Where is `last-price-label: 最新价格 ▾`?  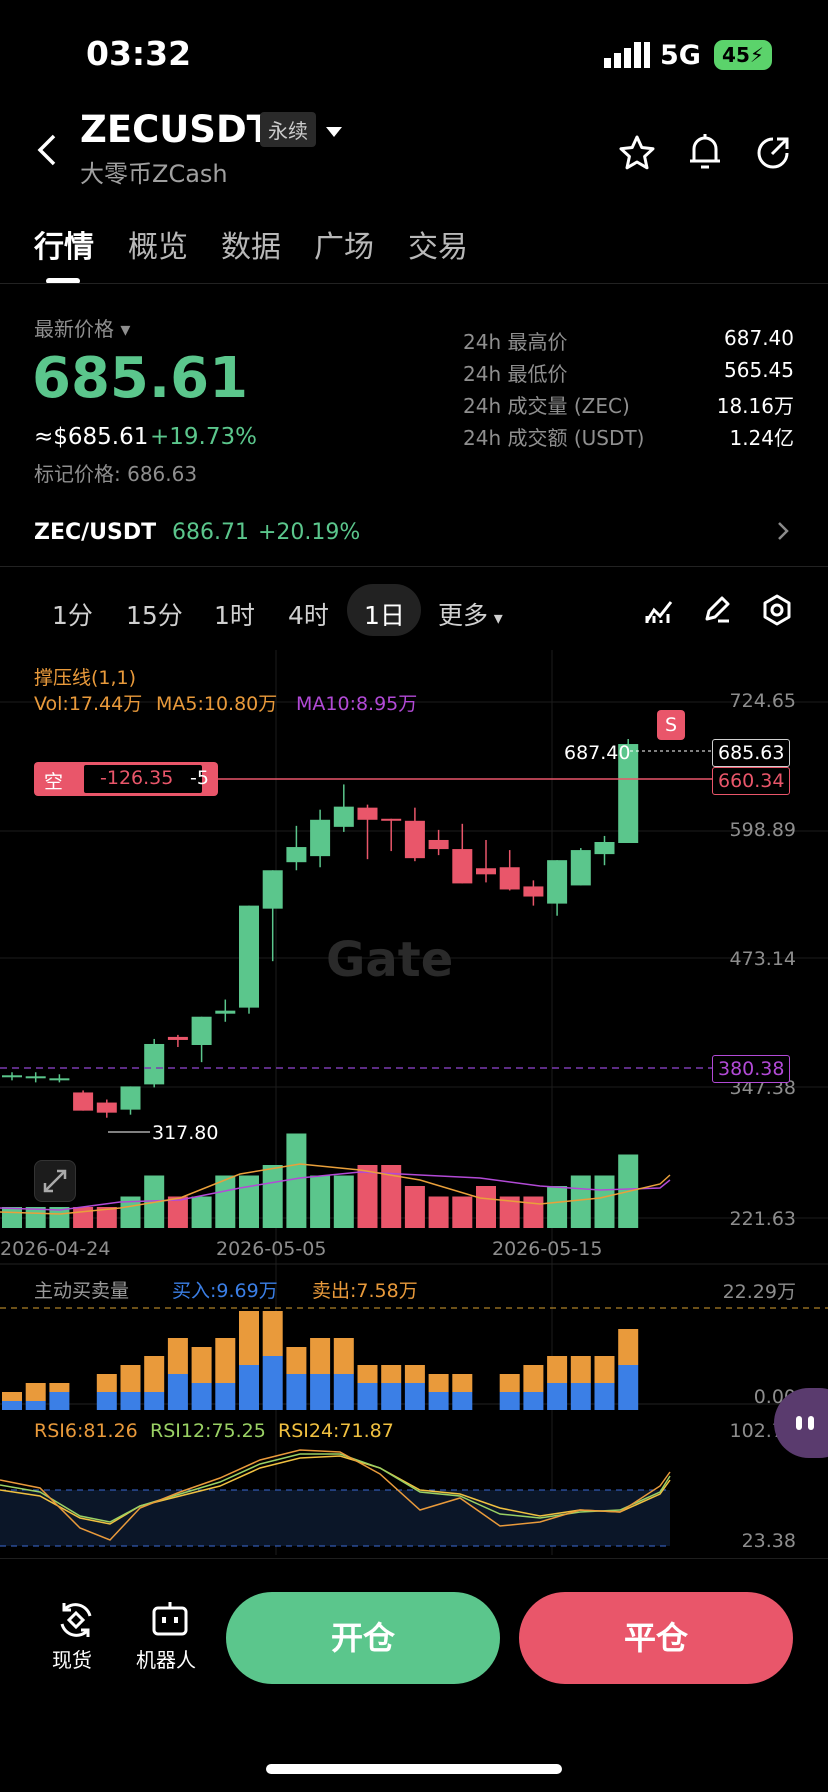 last-price-label: 最新价格 ▾ is located at coordinates (82, 327).